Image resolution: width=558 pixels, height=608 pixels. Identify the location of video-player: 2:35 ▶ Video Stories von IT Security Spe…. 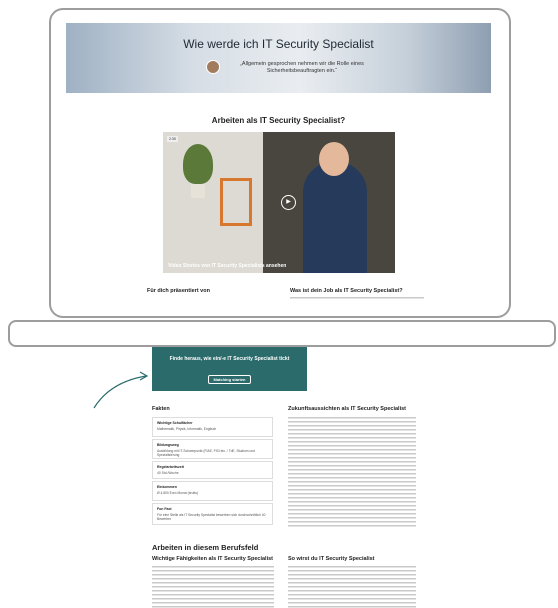
(279, 202).